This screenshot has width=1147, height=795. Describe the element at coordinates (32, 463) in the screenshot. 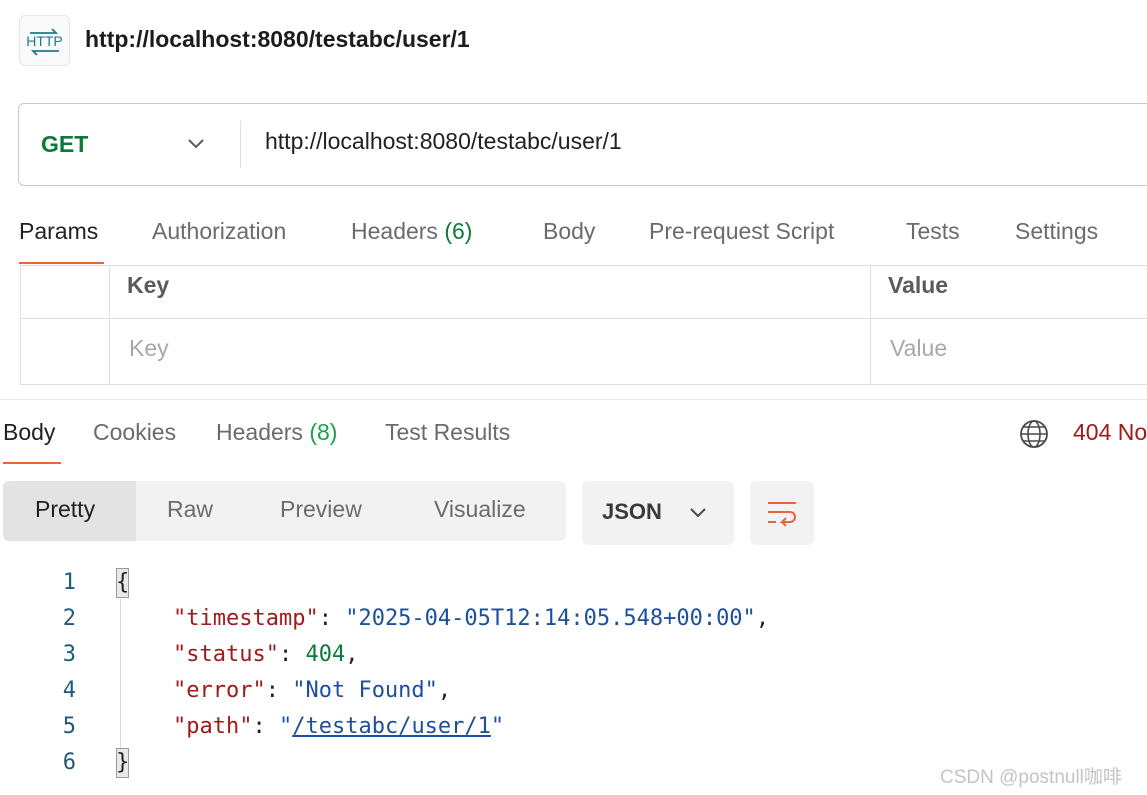

I see `active-response-tab-indicator` at that location.